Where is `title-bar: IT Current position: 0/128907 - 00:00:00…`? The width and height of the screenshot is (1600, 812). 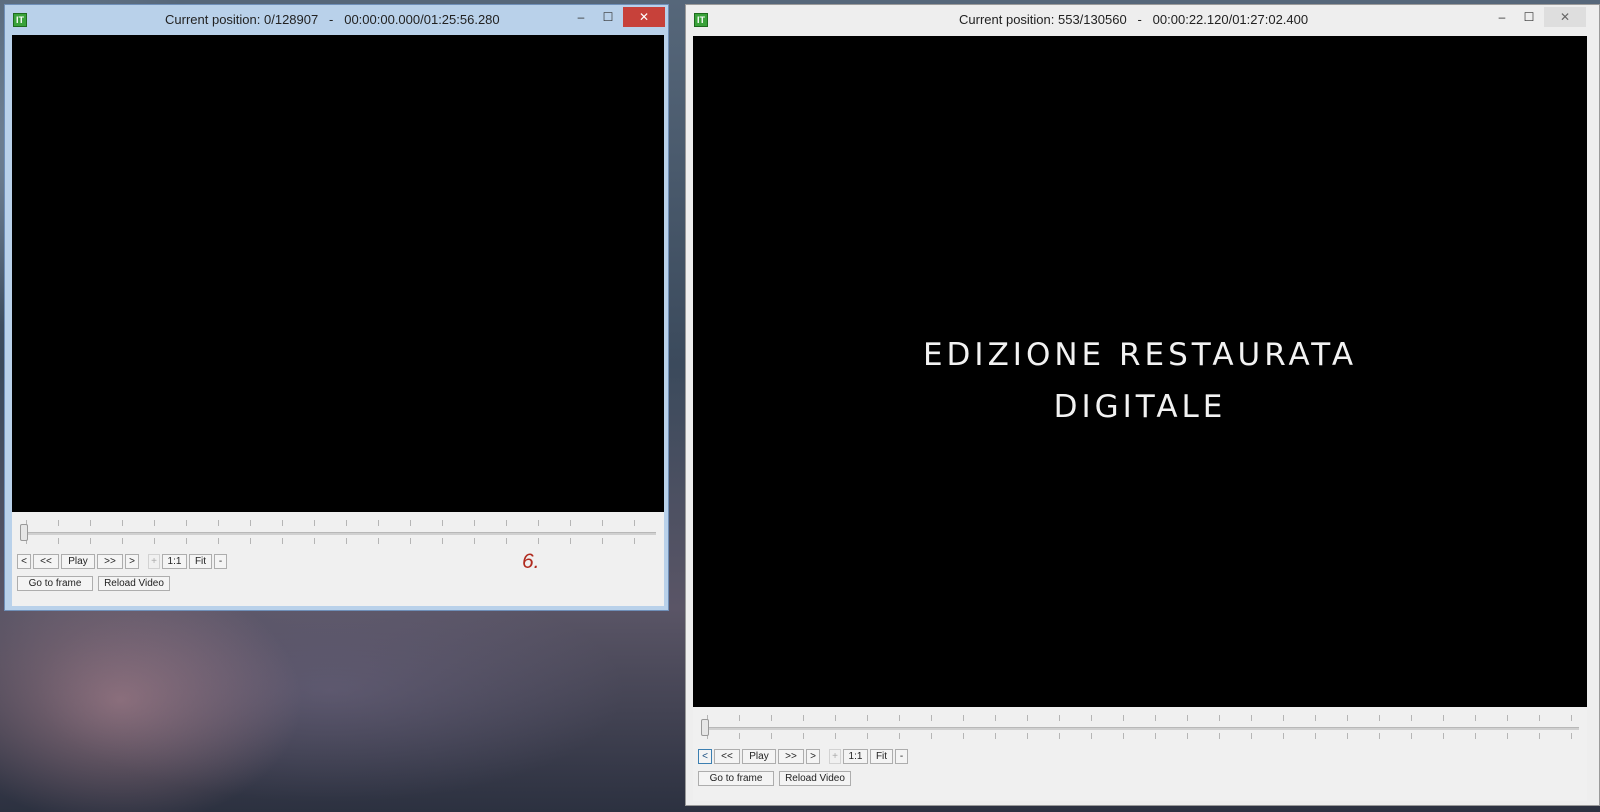
title-bar: IT Current position: 0/128907 - 00:00:00… is located at coordinates (336, 20).